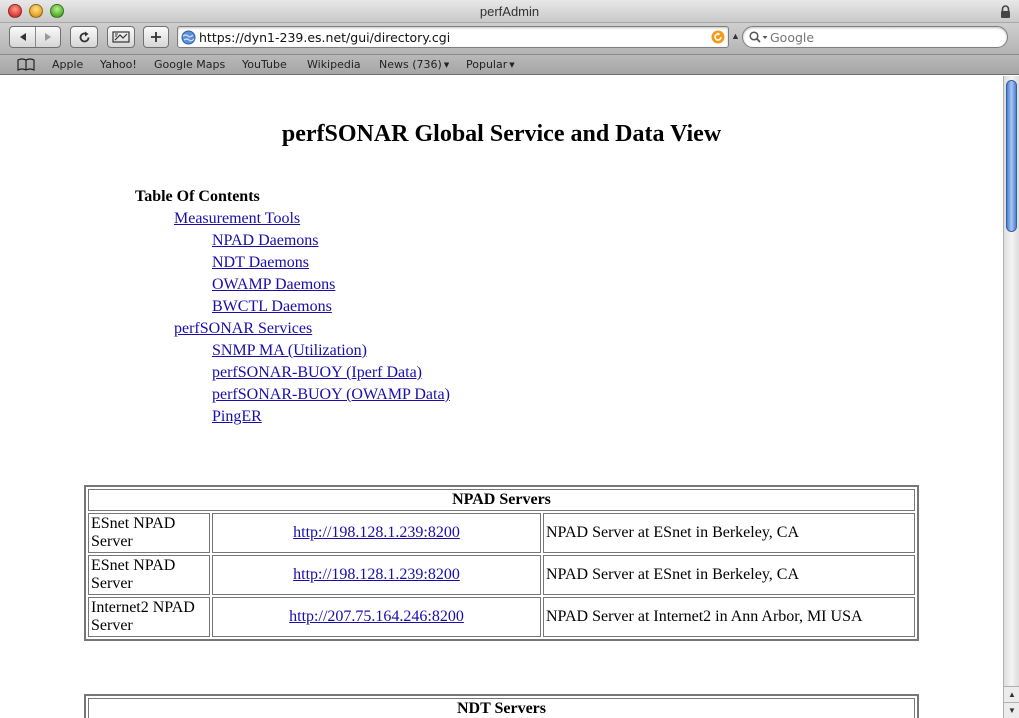  I want to click on forward-icon, so click(48, 37).